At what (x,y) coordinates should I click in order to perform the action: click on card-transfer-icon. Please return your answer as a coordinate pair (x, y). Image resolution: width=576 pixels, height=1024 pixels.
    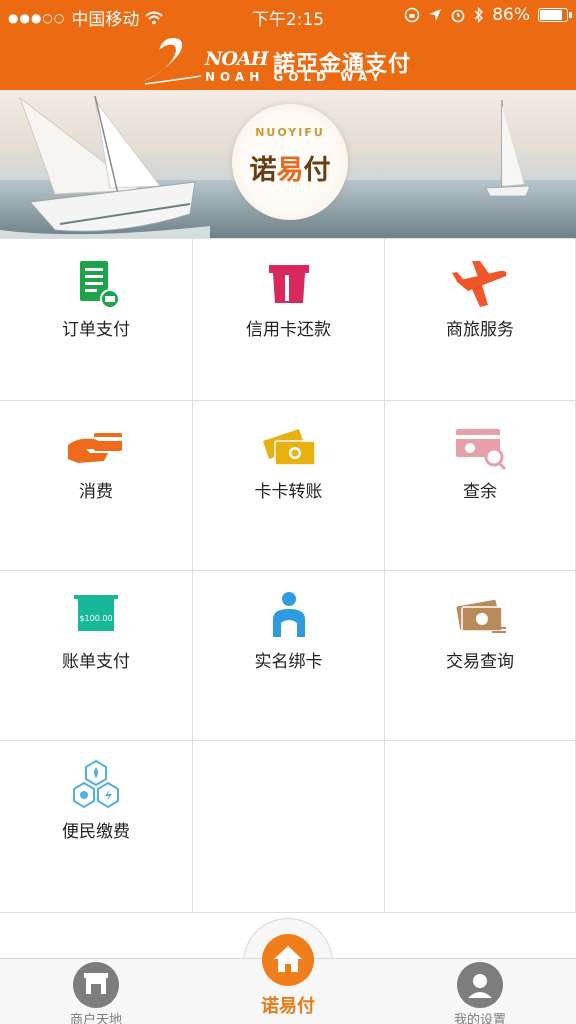
    Looking at the image, I should click on (289, 447).